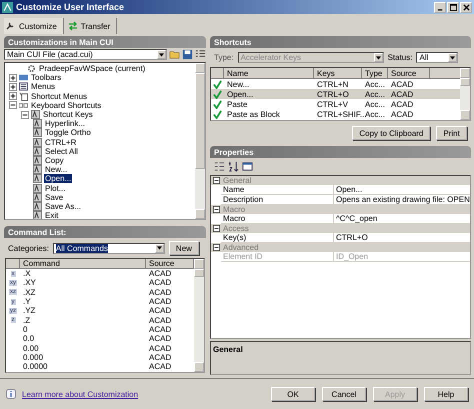 This screenshot has width=474, height=409. I want to click on categorized-icon, so click(219, 166).